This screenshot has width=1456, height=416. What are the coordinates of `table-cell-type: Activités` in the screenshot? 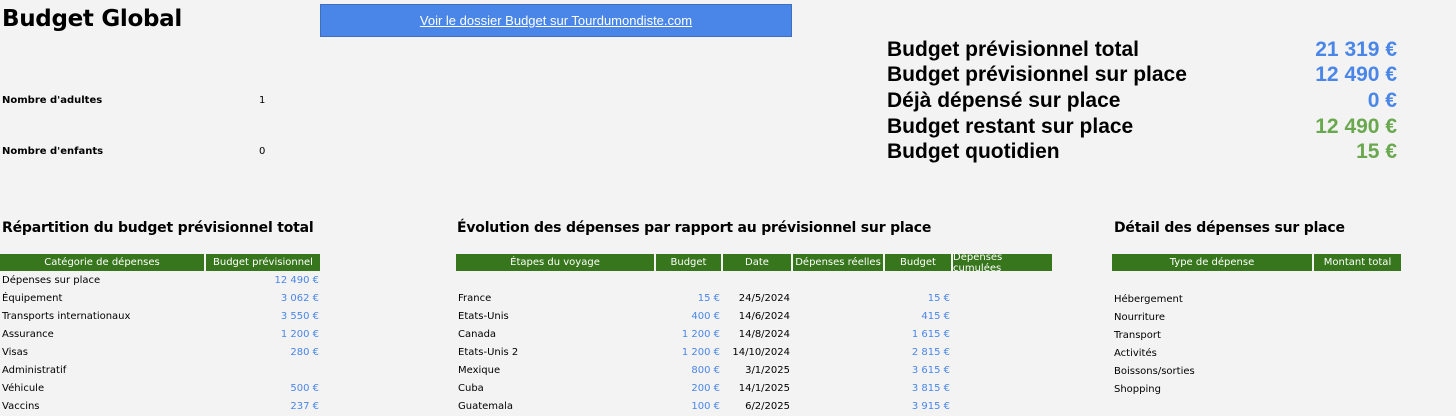 It's located at (1135, 354).